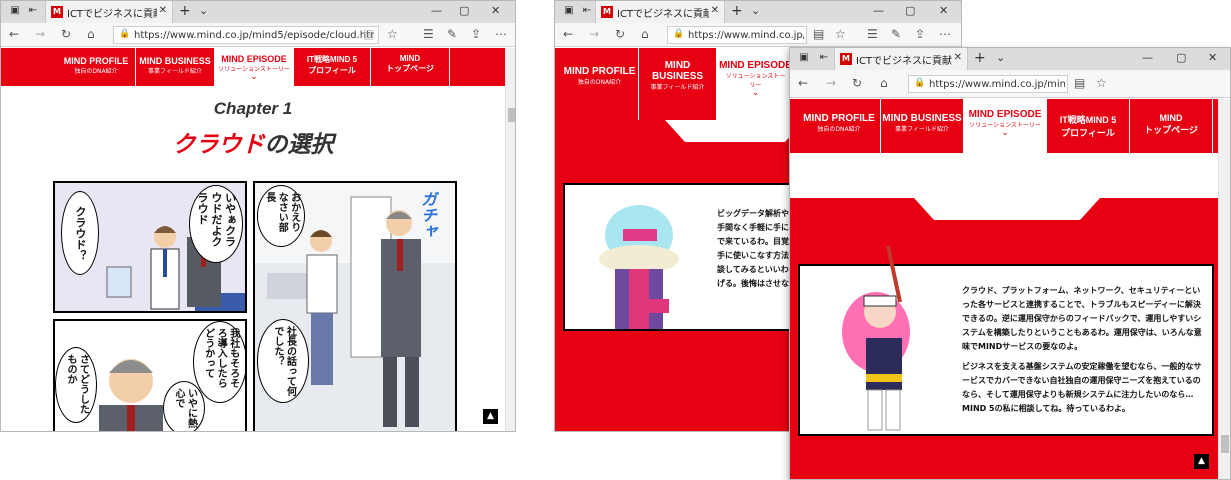  What do you see at coordinates (216, 224) in the screenshot?
I see `speech-bubble: いやぁクラウドだよクラウド` at bounding box center [216, 224].